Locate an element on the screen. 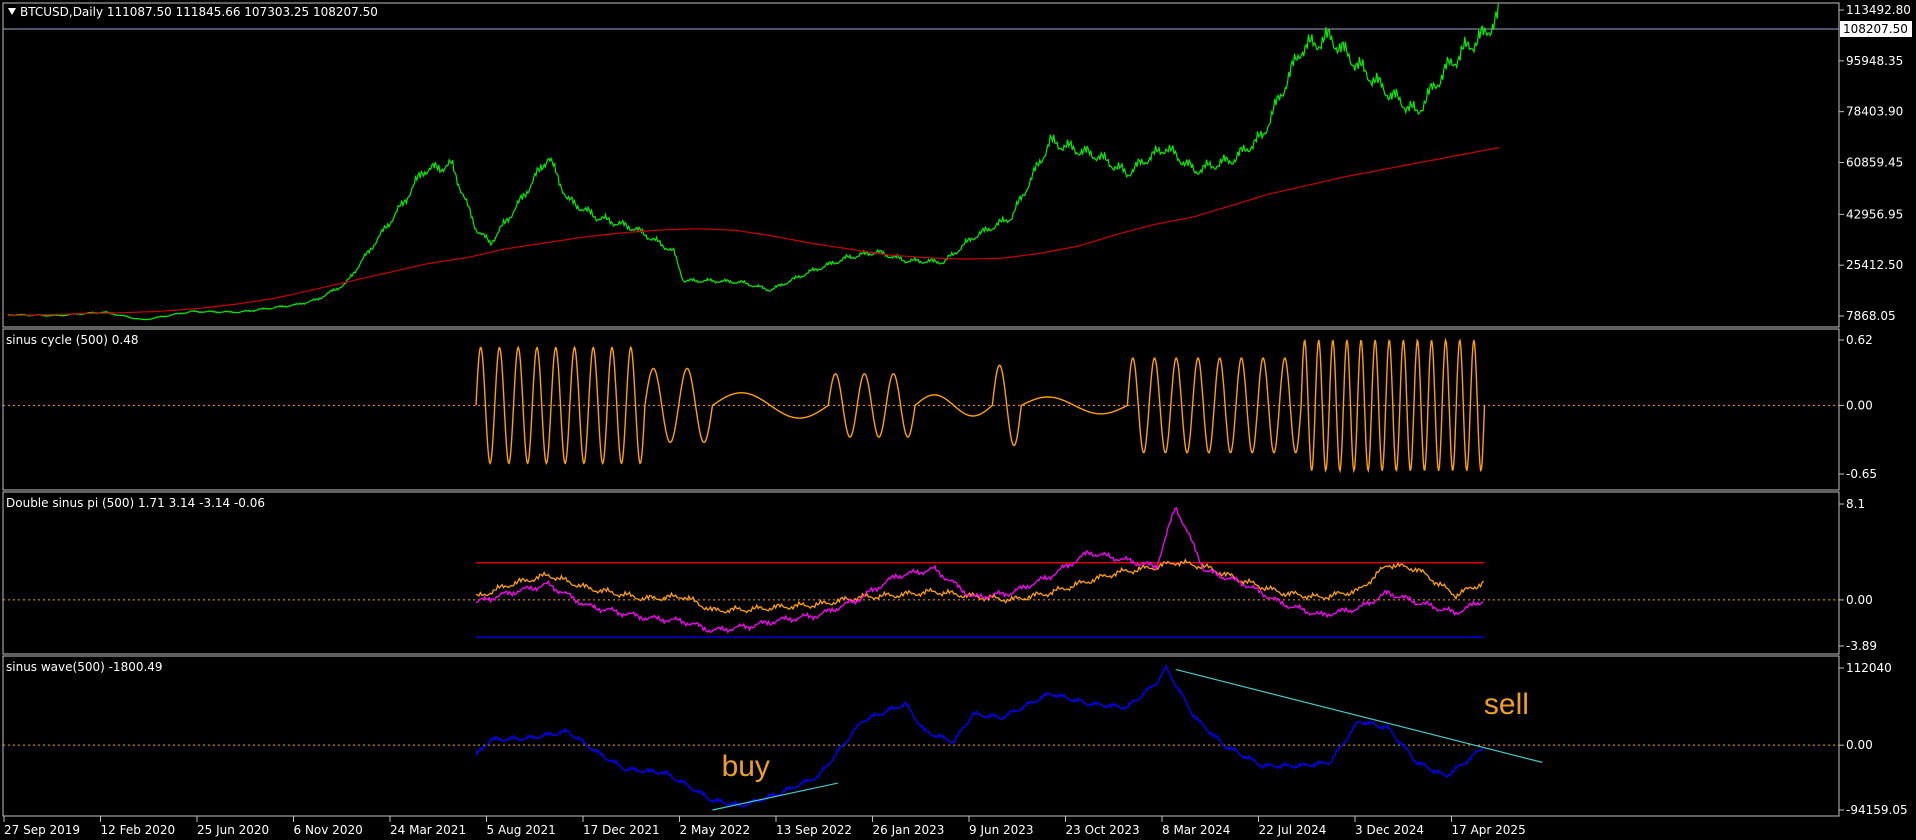  x-tick-label: 22 Jul 2024 is located at coordinates (1293, 830).